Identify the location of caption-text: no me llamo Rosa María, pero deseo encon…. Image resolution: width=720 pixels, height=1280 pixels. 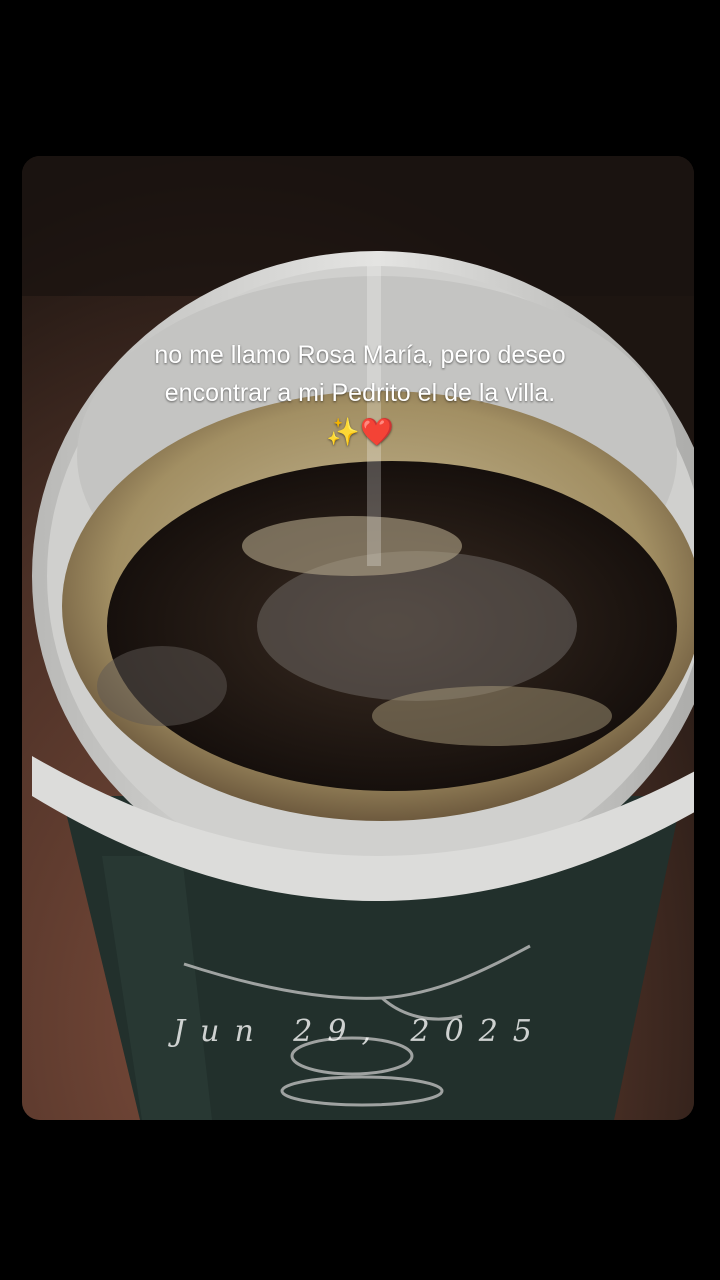
(360, 394).